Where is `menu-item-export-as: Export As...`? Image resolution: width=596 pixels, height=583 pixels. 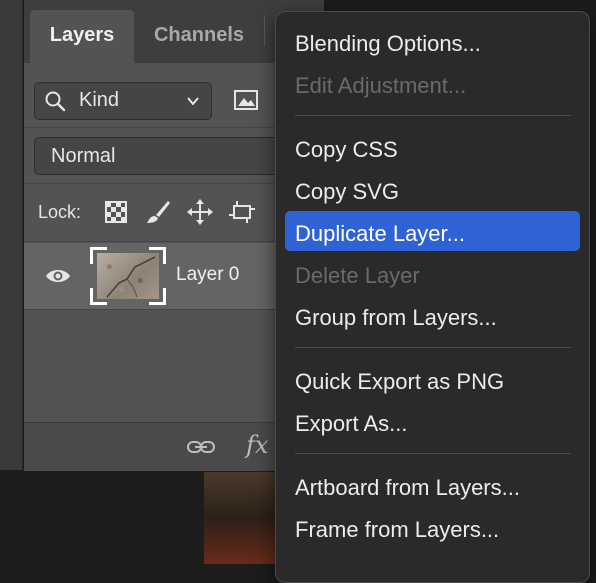 menu-item-export-as: Export As... is located at coordinates (351, 424).